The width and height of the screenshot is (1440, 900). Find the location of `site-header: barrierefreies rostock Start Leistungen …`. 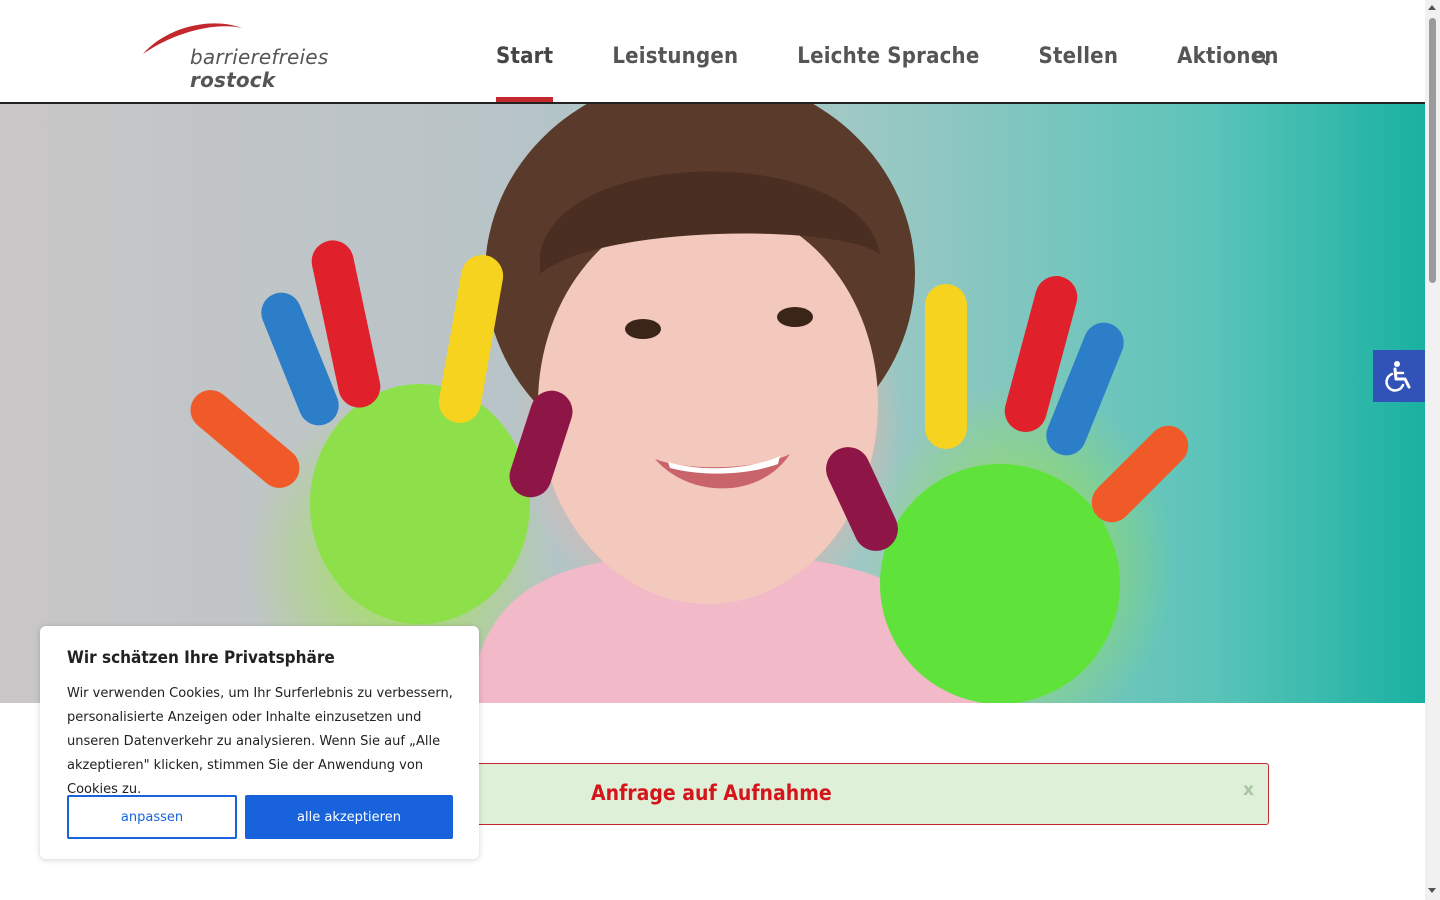

site-header: barrierefreies rostock Start Leistungen … is located at coordinates (712, 52).